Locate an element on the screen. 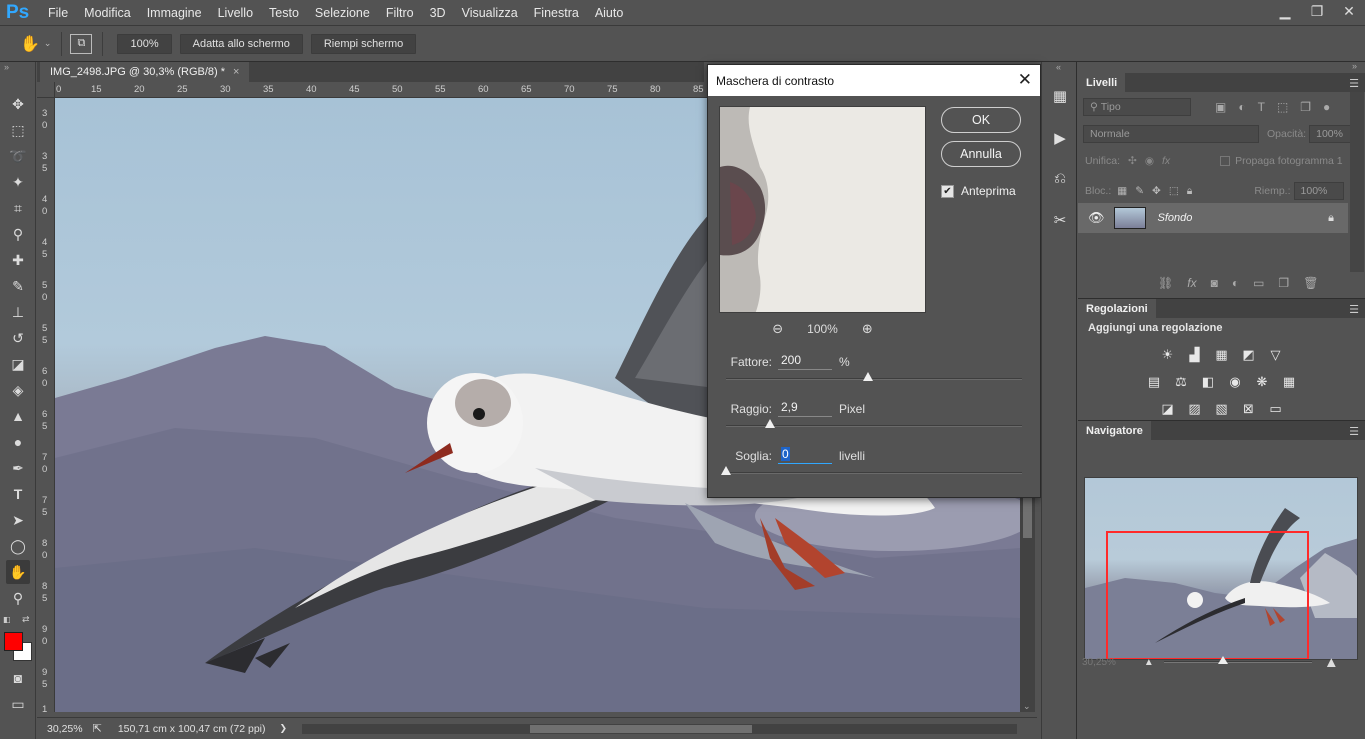 The width and height of the screenshot is (1365, 739). filter-pixel-icon: ▣ is located at coordinates (1220, 107).